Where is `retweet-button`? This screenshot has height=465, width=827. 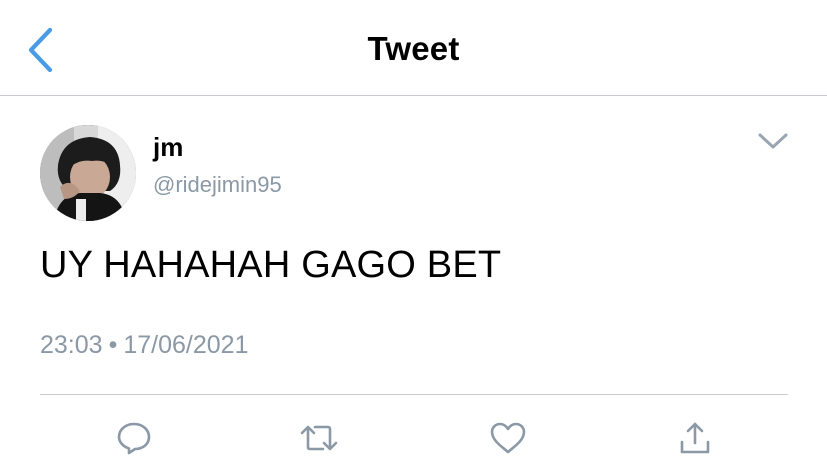
retweet-button is located at coordinates (319, 438).